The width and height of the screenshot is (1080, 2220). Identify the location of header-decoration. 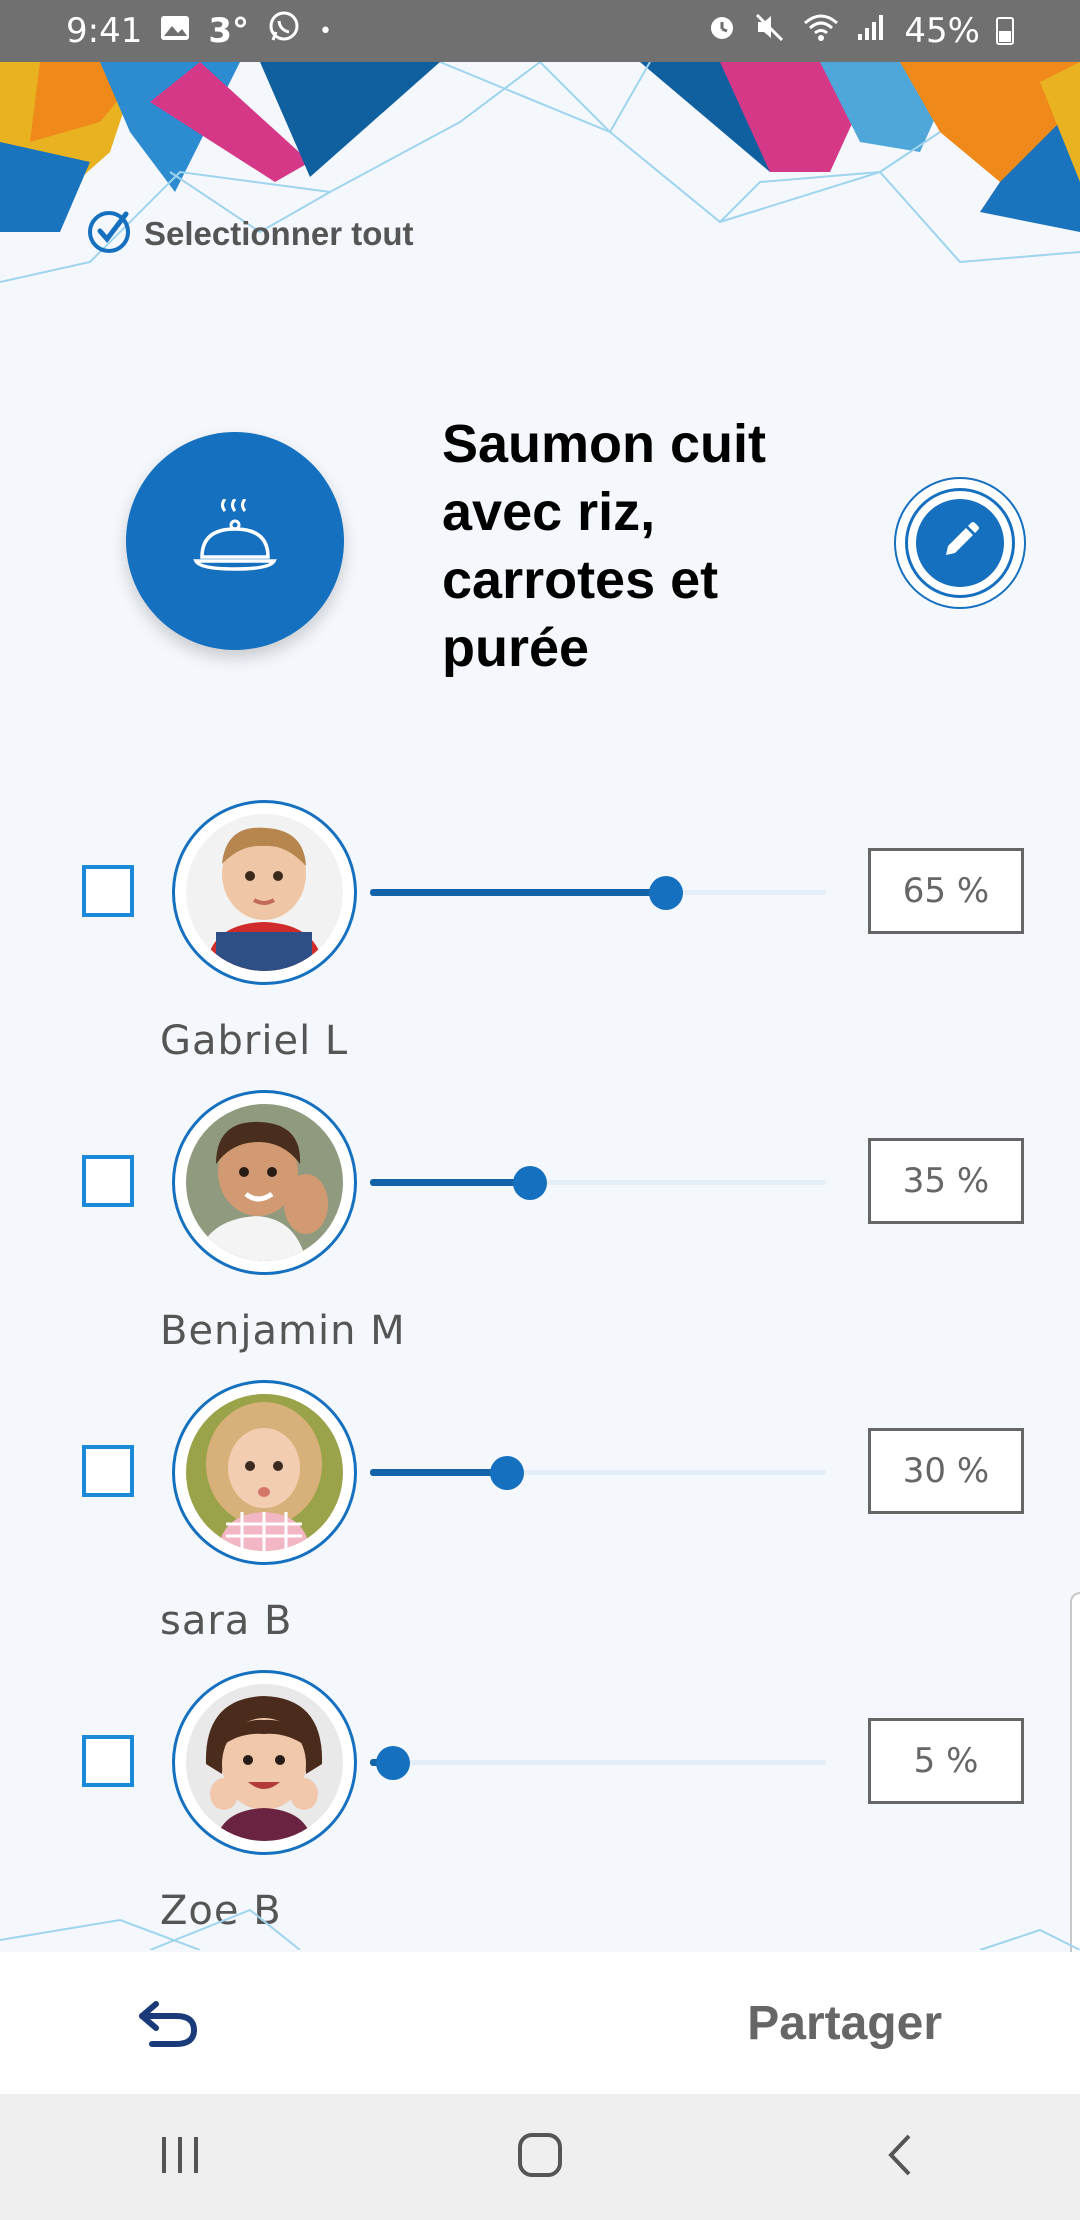
(540, 172).